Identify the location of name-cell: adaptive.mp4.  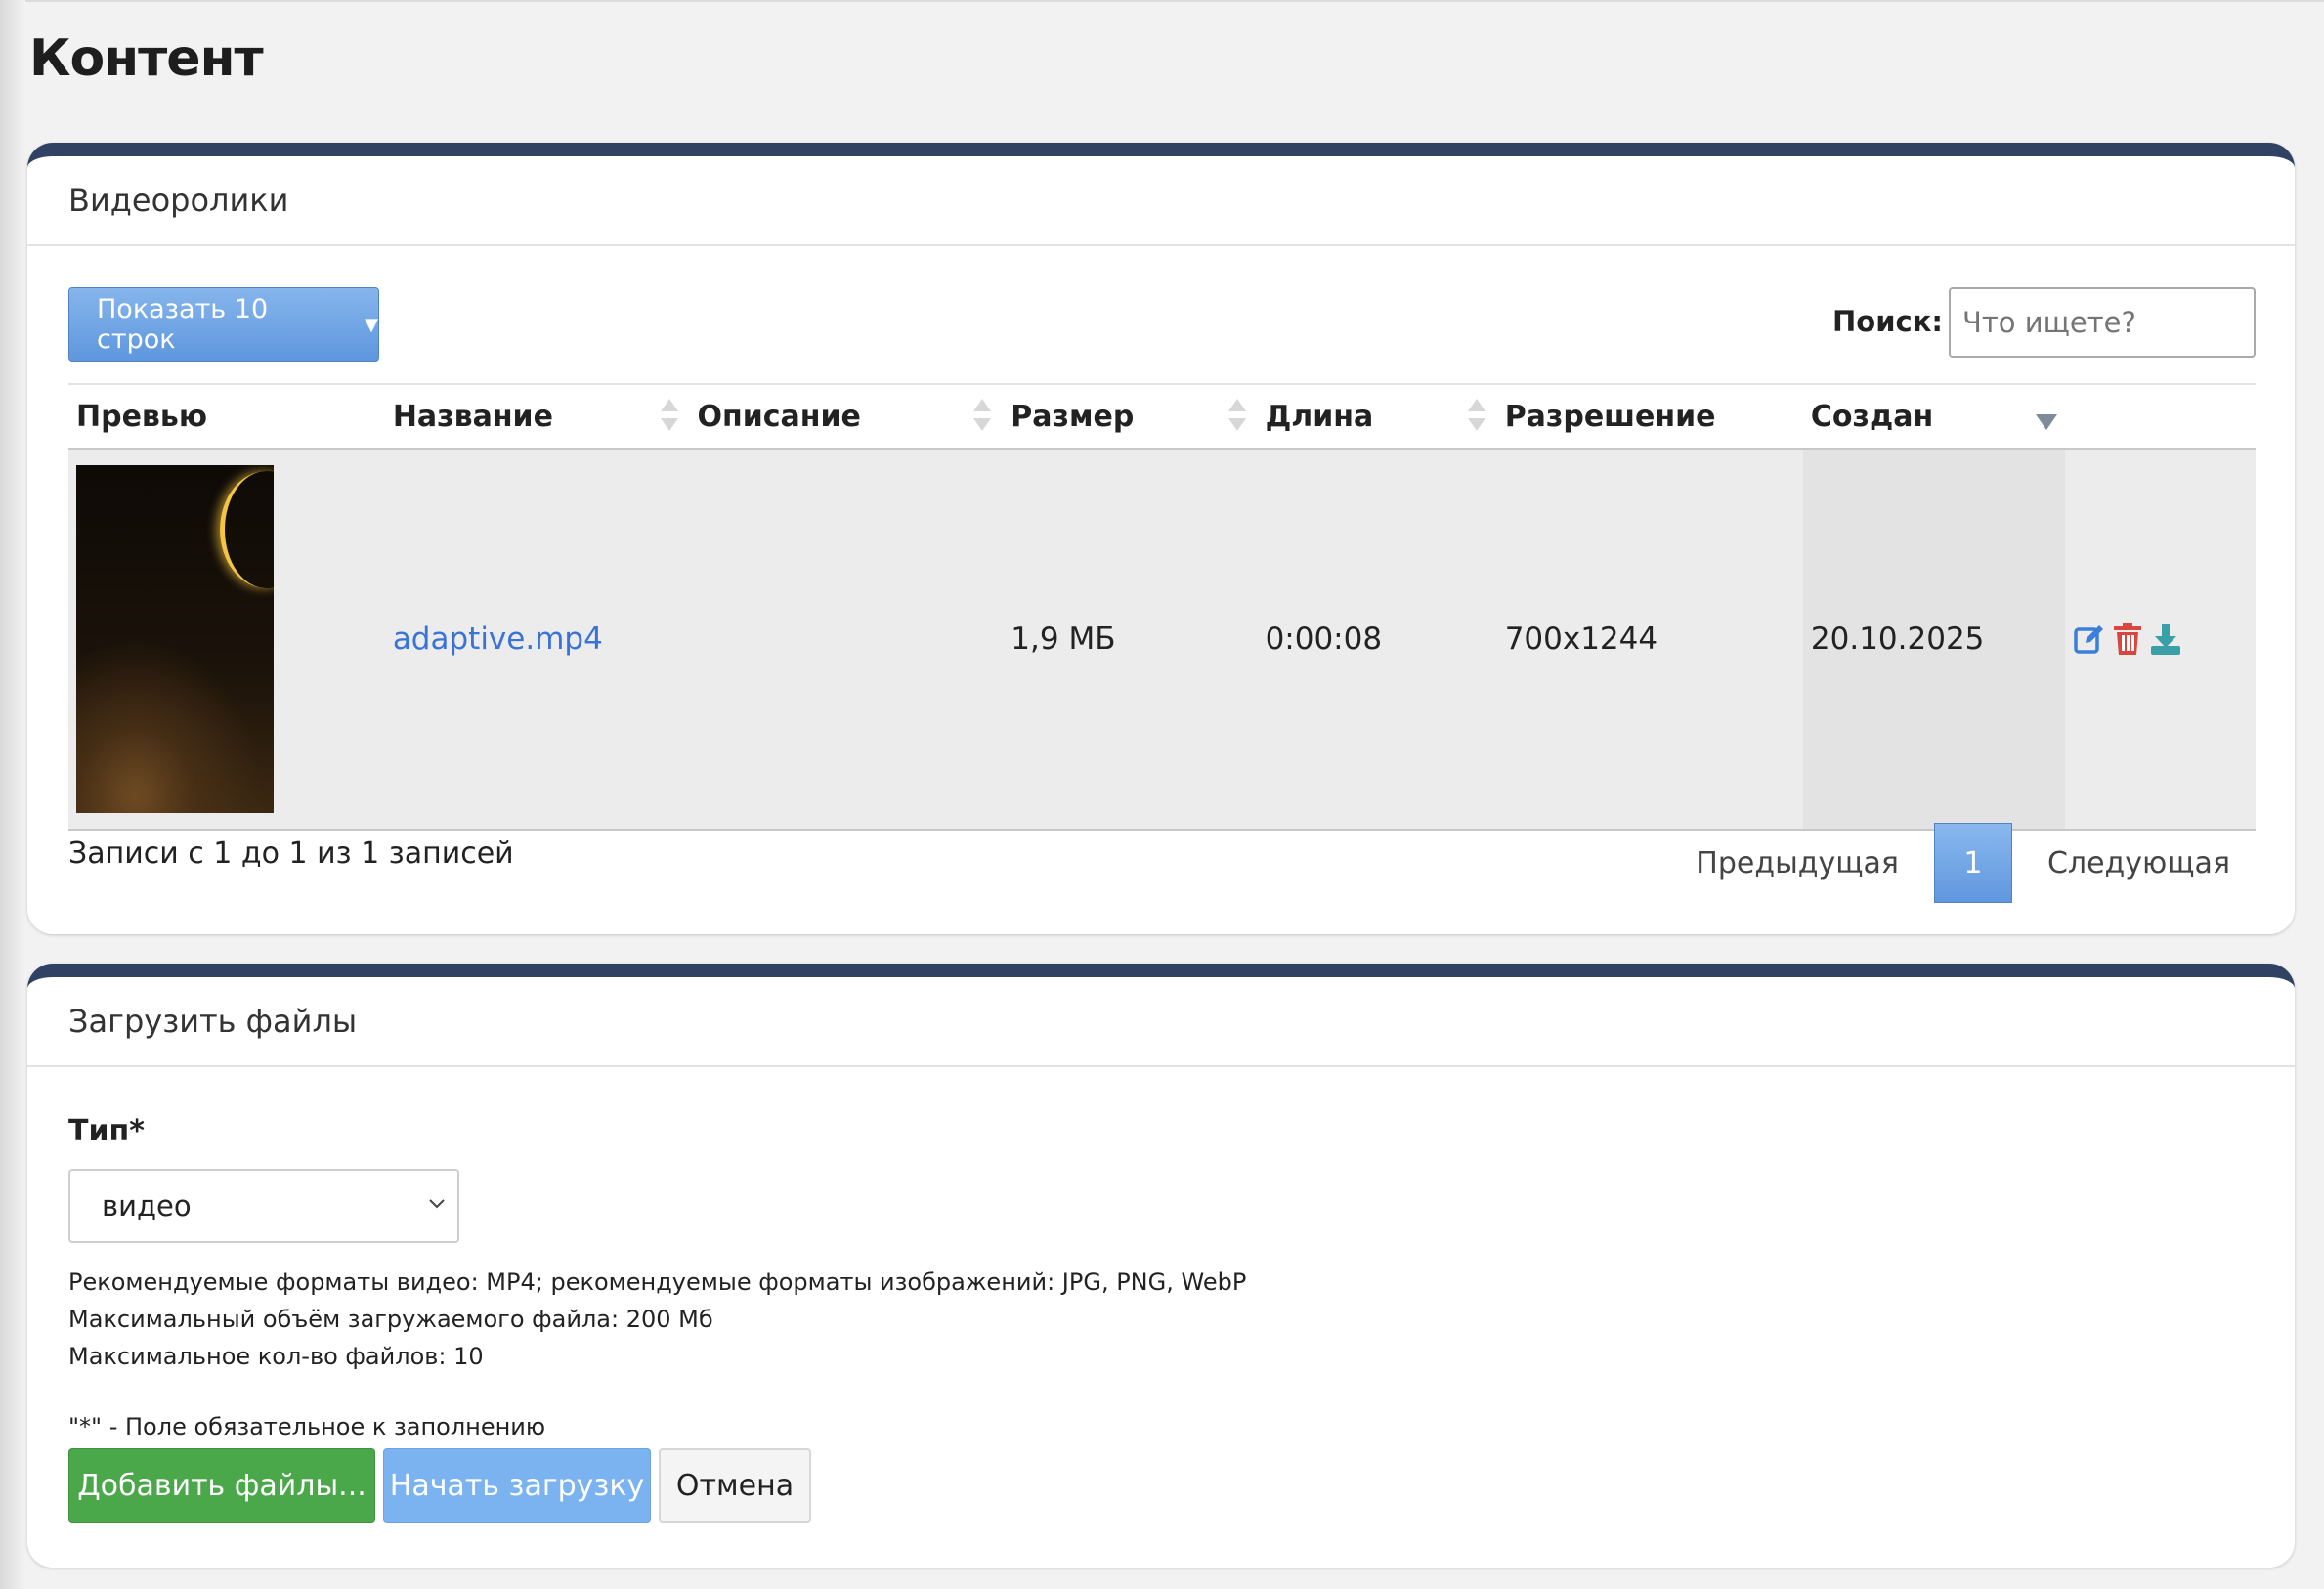
(537, 640).